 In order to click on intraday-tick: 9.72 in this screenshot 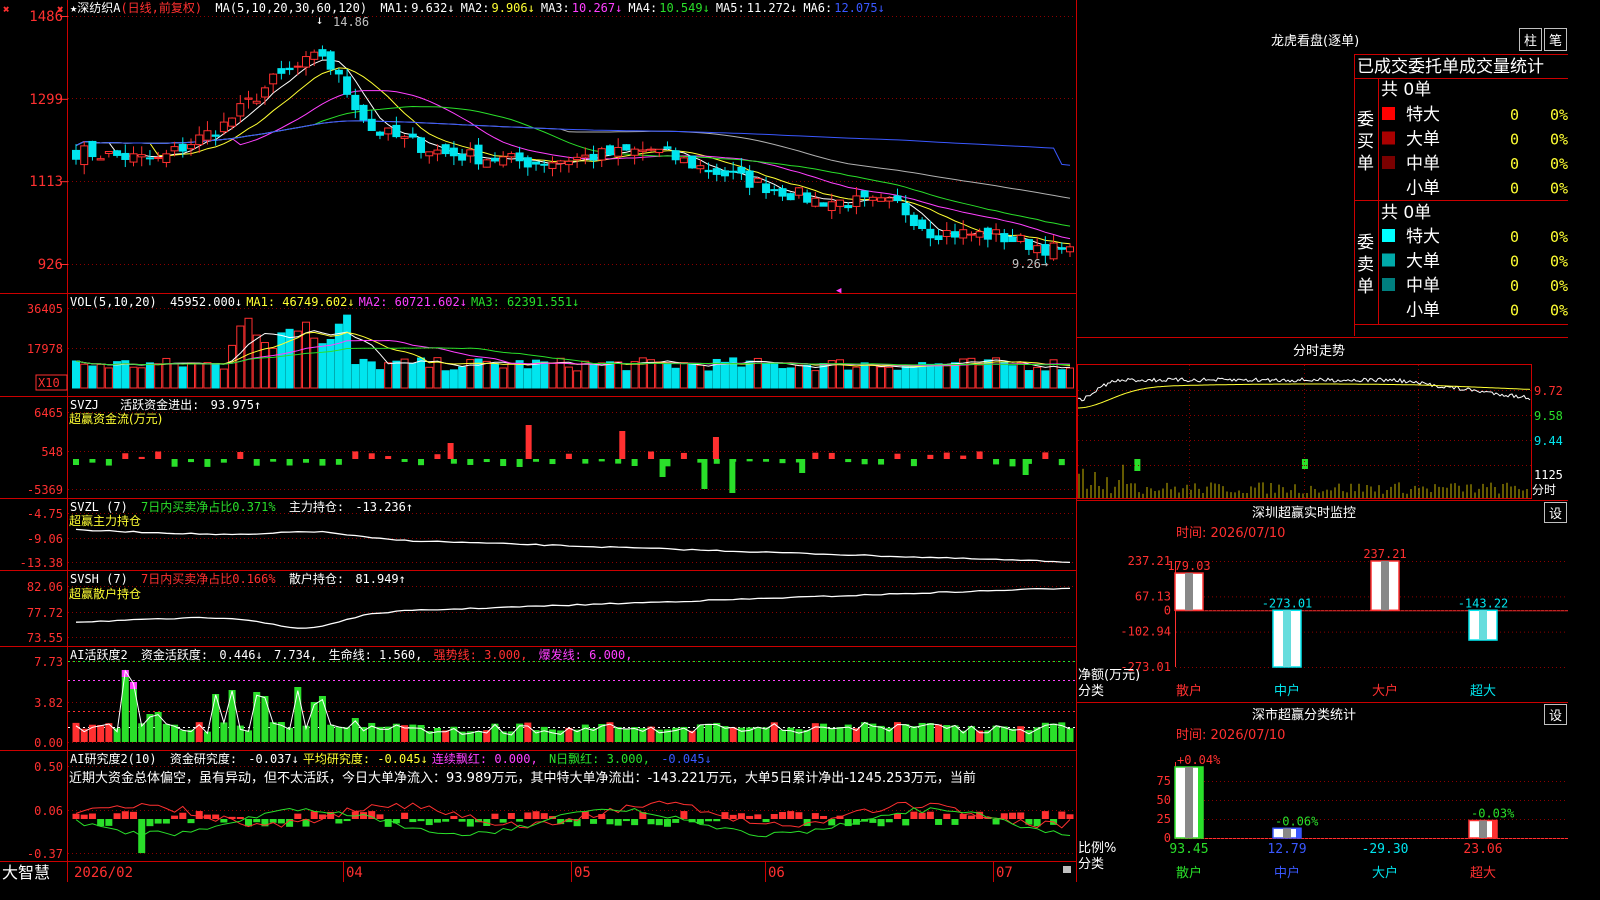, I will do `click(1548, 391)`.